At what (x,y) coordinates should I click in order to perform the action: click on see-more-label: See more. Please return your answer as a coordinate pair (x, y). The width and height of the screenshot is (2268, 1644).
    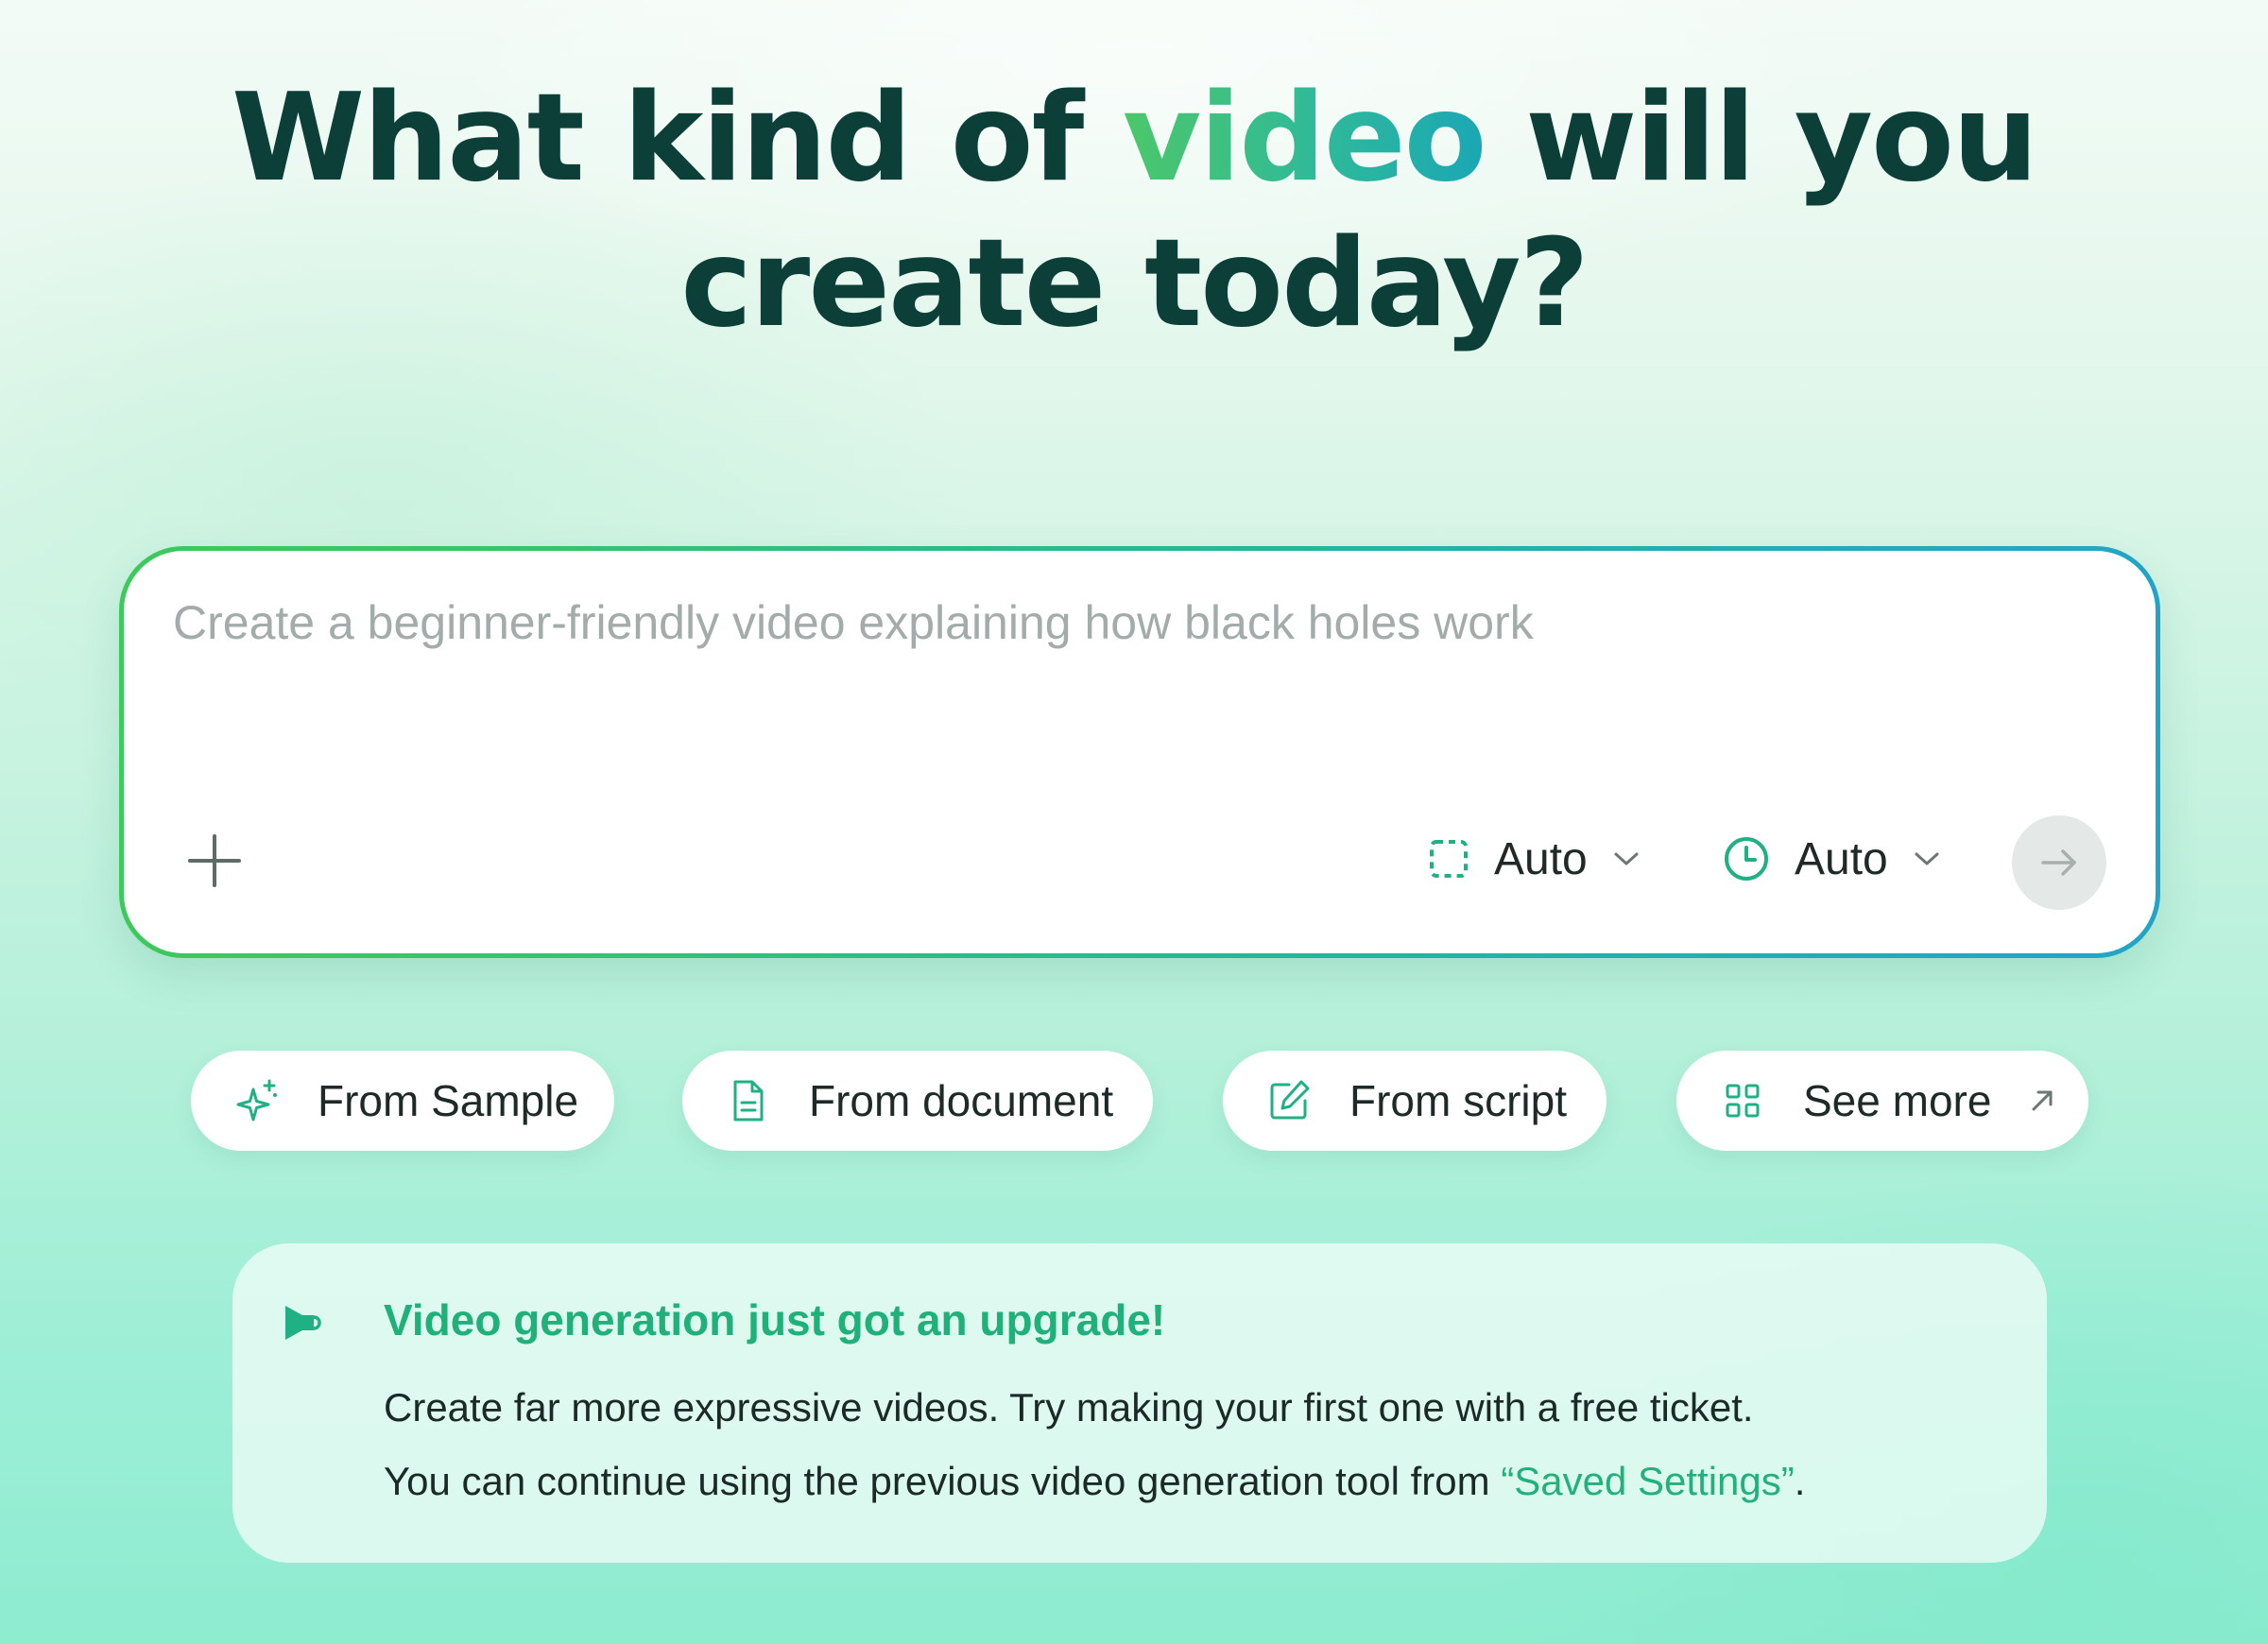
    Looking at the image, I should click on (1897, 1100).